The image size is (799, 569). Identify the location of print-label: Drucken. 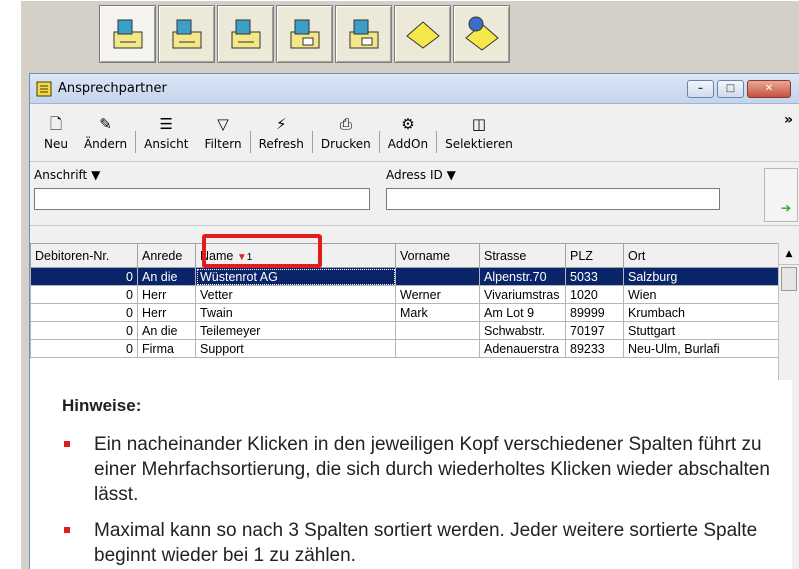
(345, 143).